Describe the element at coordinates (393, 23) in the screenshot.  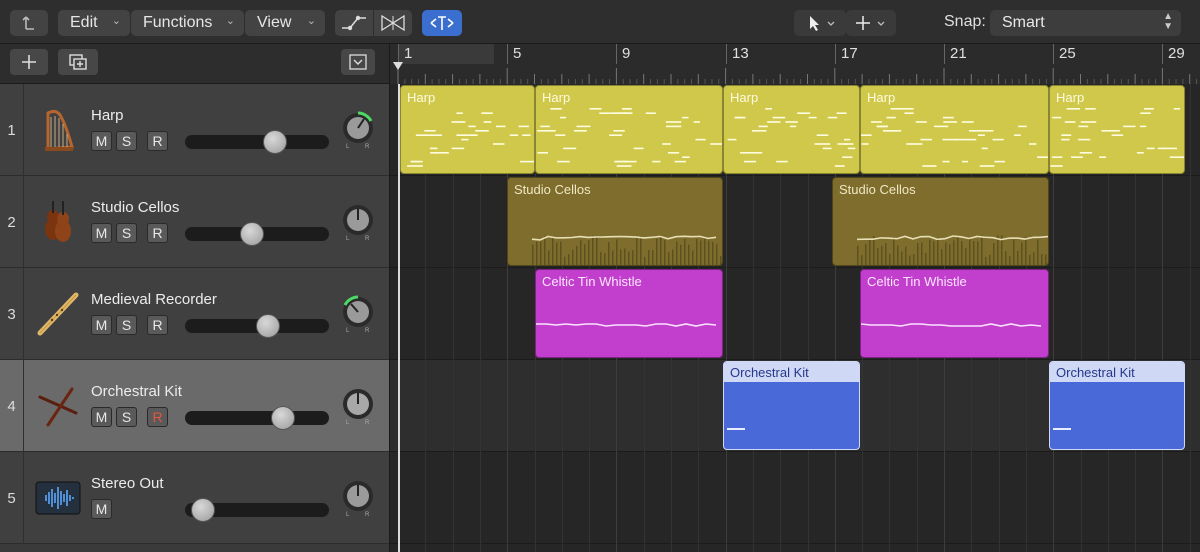
I see `flex-button` at that location.